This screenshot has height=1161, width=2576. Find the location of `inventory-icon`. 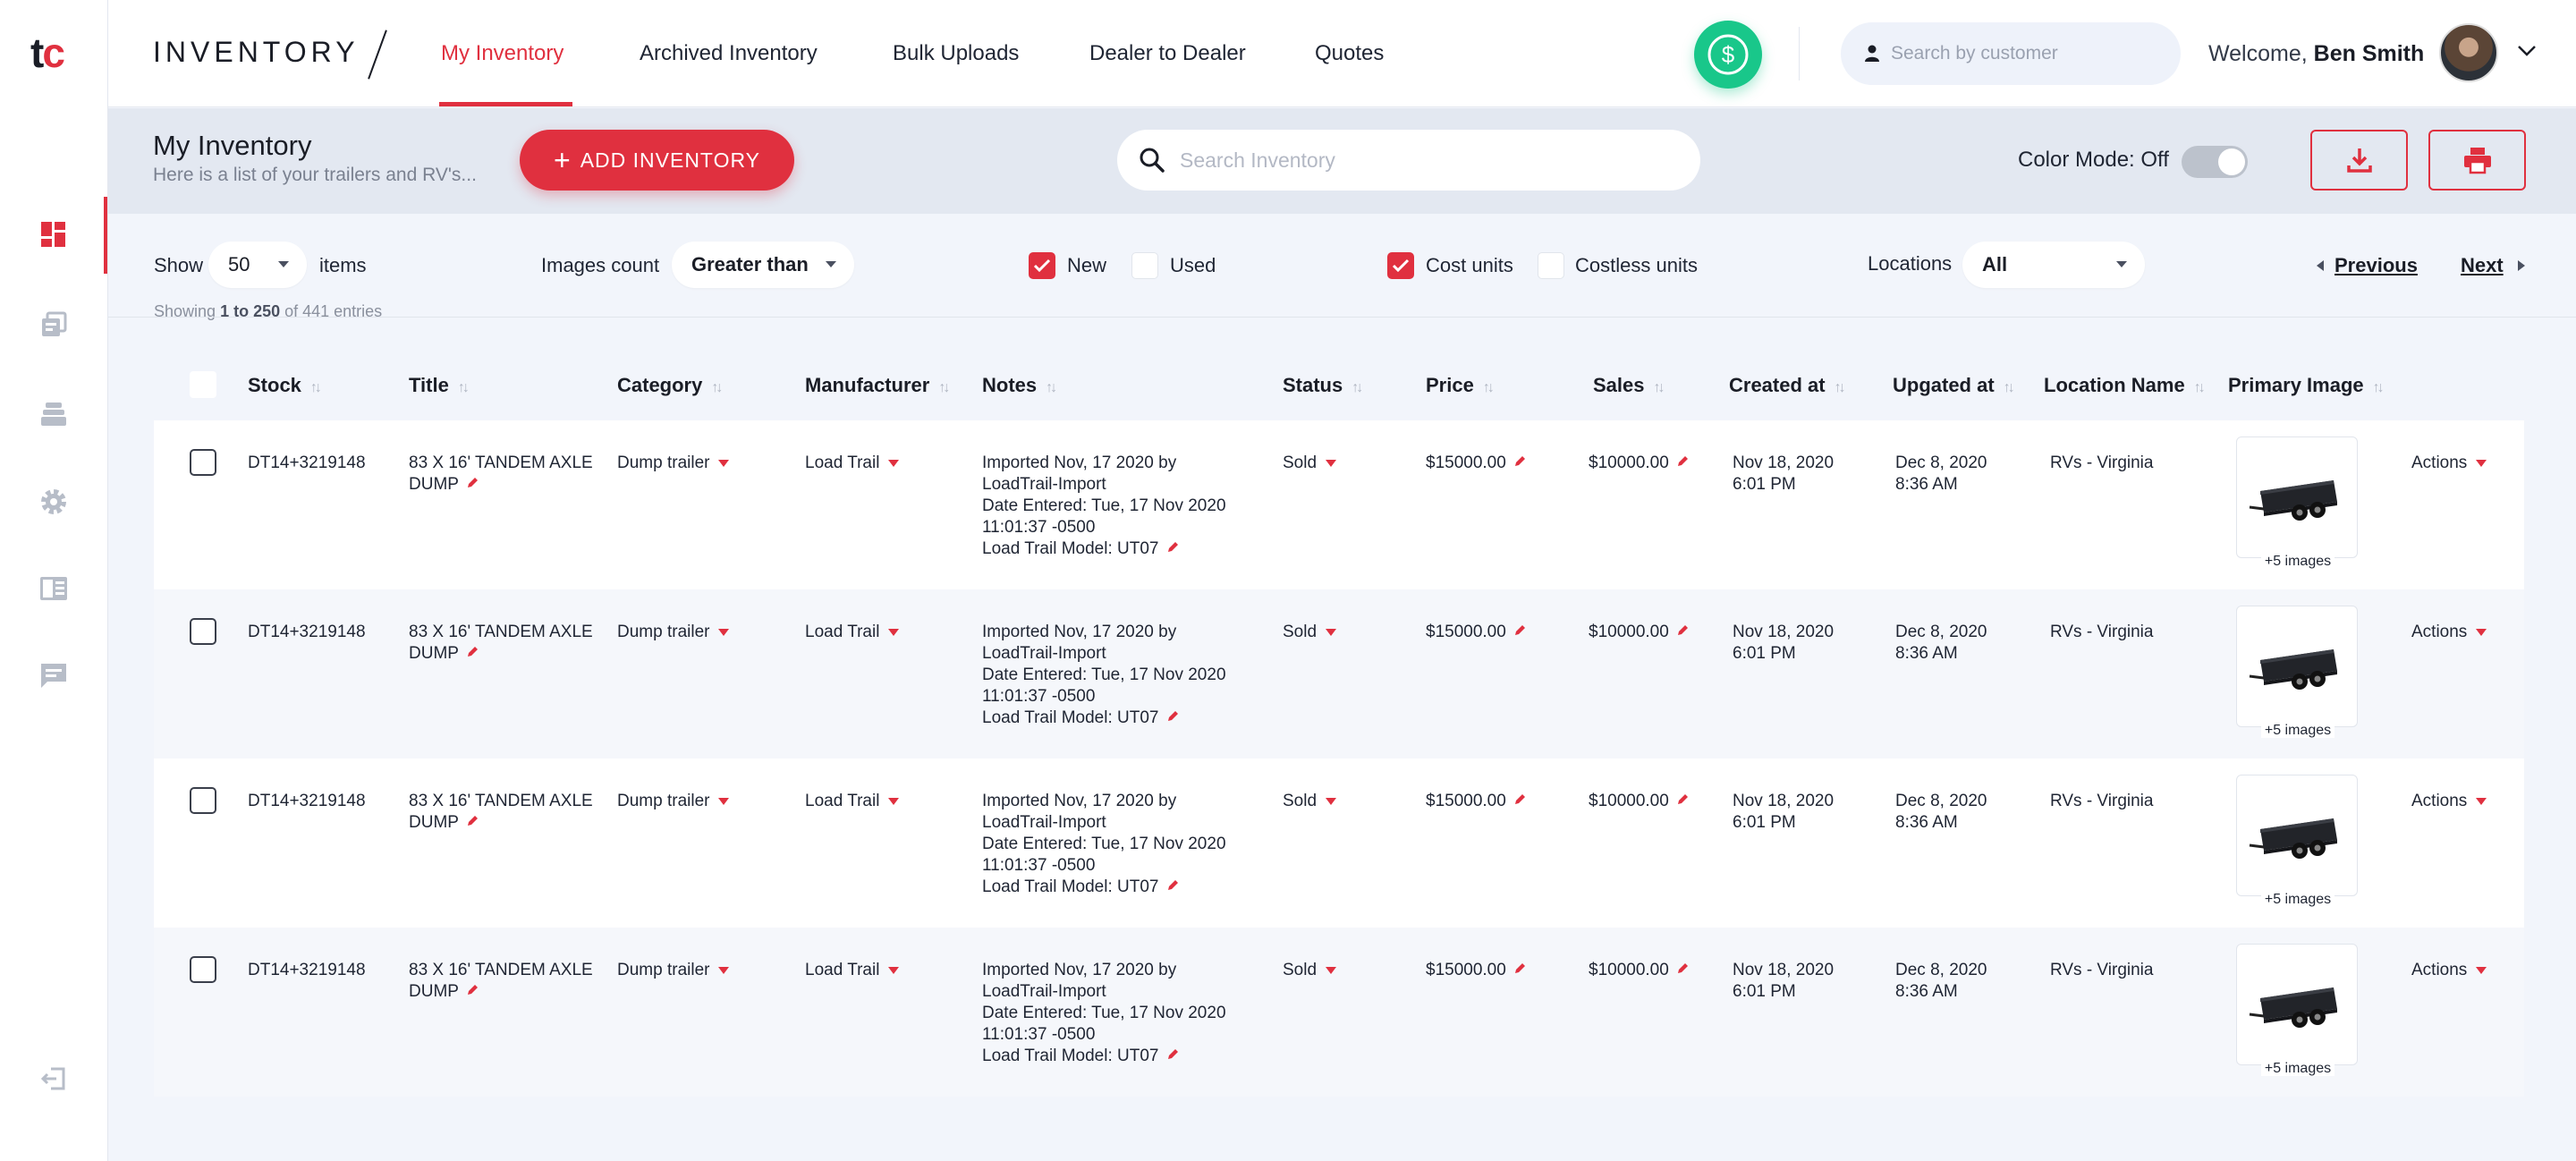

inventory-icon is located at coordinates (54, 325).